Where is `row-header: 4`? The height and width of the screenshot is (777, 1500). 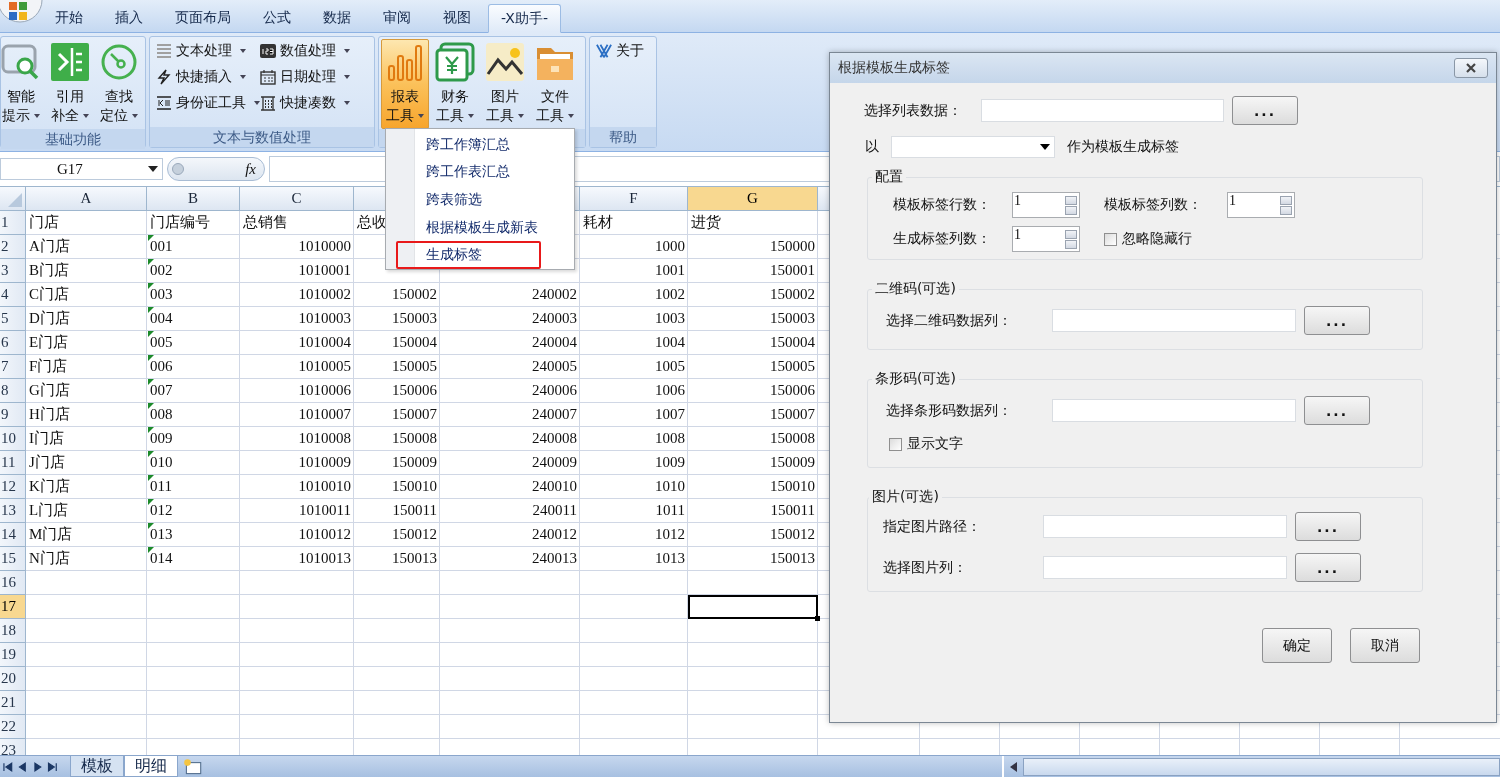
row-header: 4 is located at coordinates (13, 295).